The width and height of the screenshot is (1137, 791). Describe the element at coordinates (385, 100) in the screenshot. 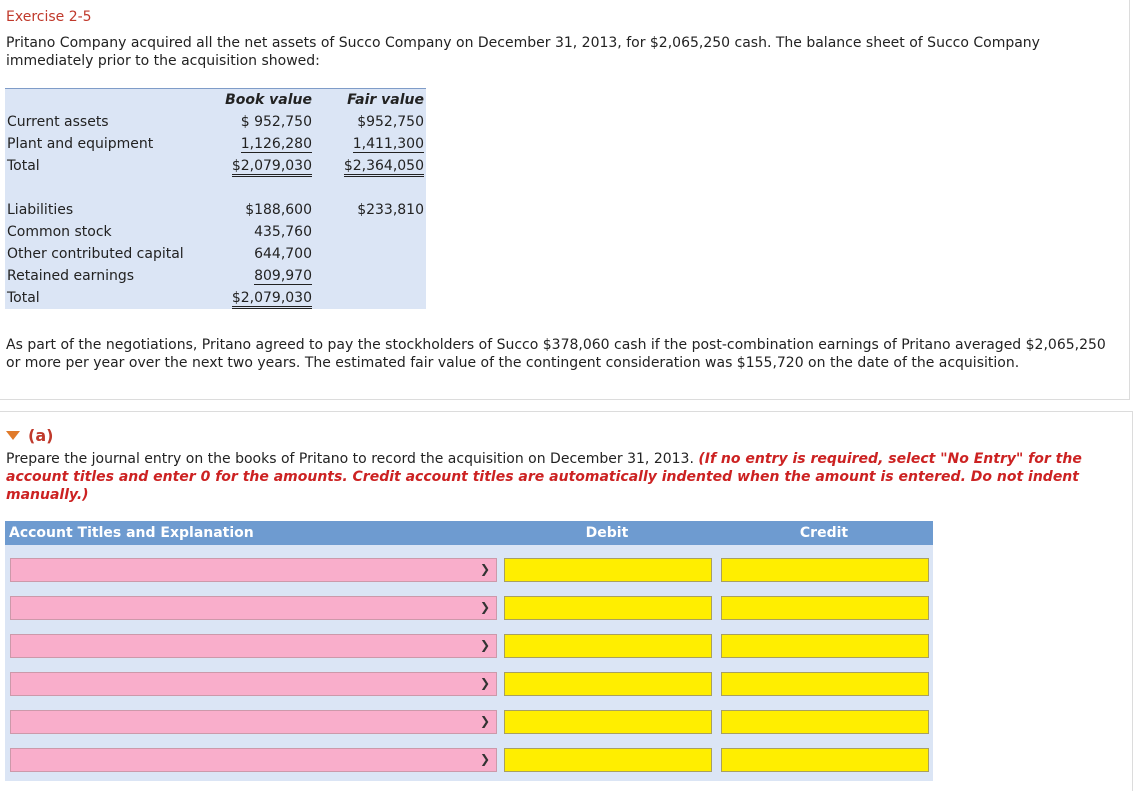

I see `fair-value-header: Fair value` at that location.